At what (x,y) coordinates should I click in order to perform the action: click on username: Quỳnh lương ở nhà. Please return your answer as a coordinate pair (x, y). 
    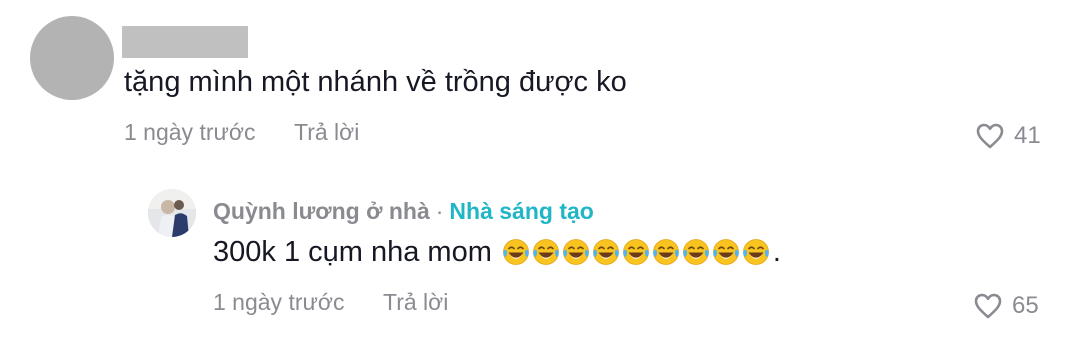
    Looking at the image, I should click on (321, 211).